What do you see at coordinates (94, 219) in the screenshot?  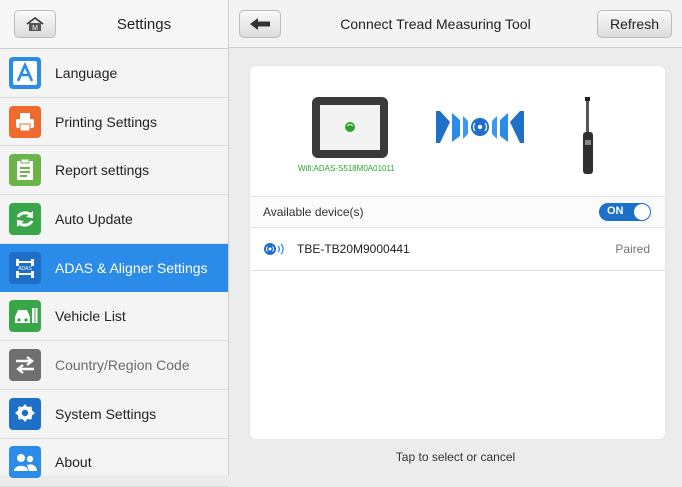 I see `sidebar-item-label: Auto Update` at bounding box center [94, 219].